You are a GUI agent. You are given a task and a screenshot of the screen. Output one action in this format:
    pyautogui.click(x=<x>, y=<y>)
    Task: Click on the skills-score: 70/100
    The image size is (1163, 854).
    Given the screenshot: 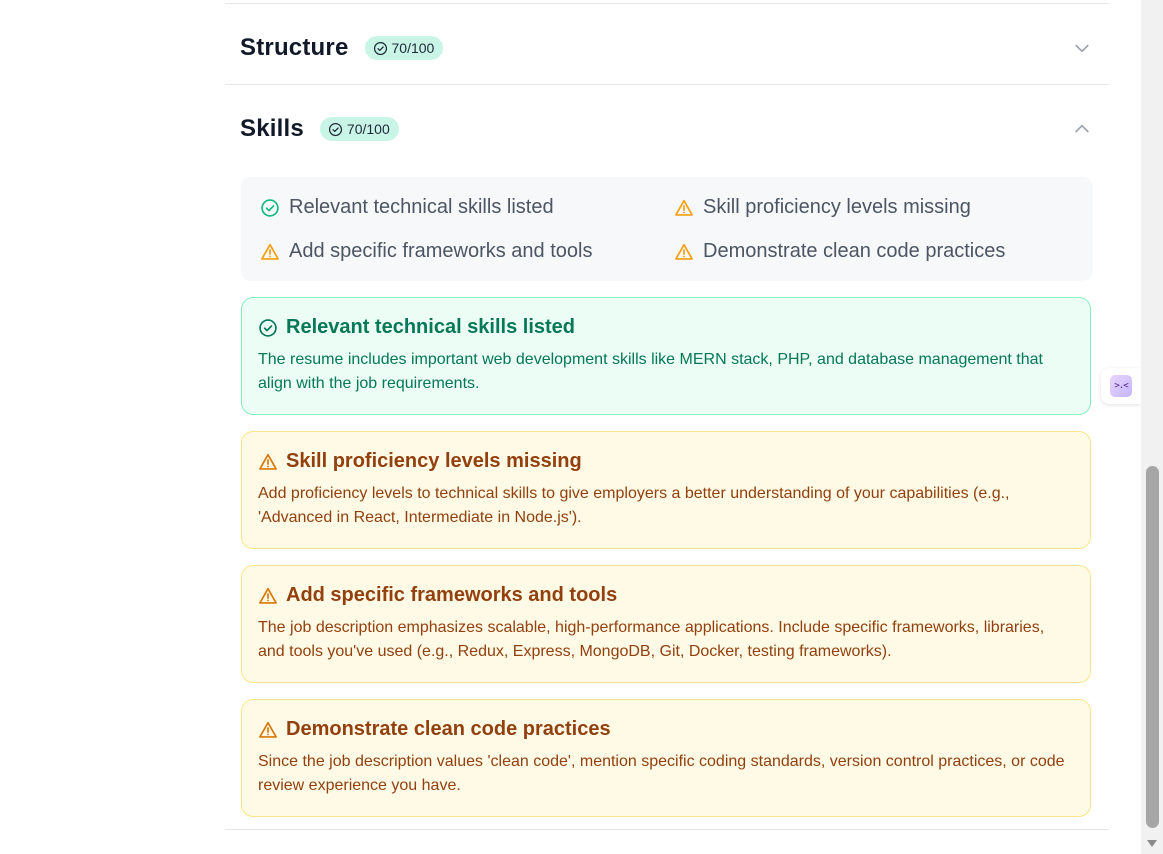 What is the action you would take?
    pyautogui.click(x=368, y=129)
    